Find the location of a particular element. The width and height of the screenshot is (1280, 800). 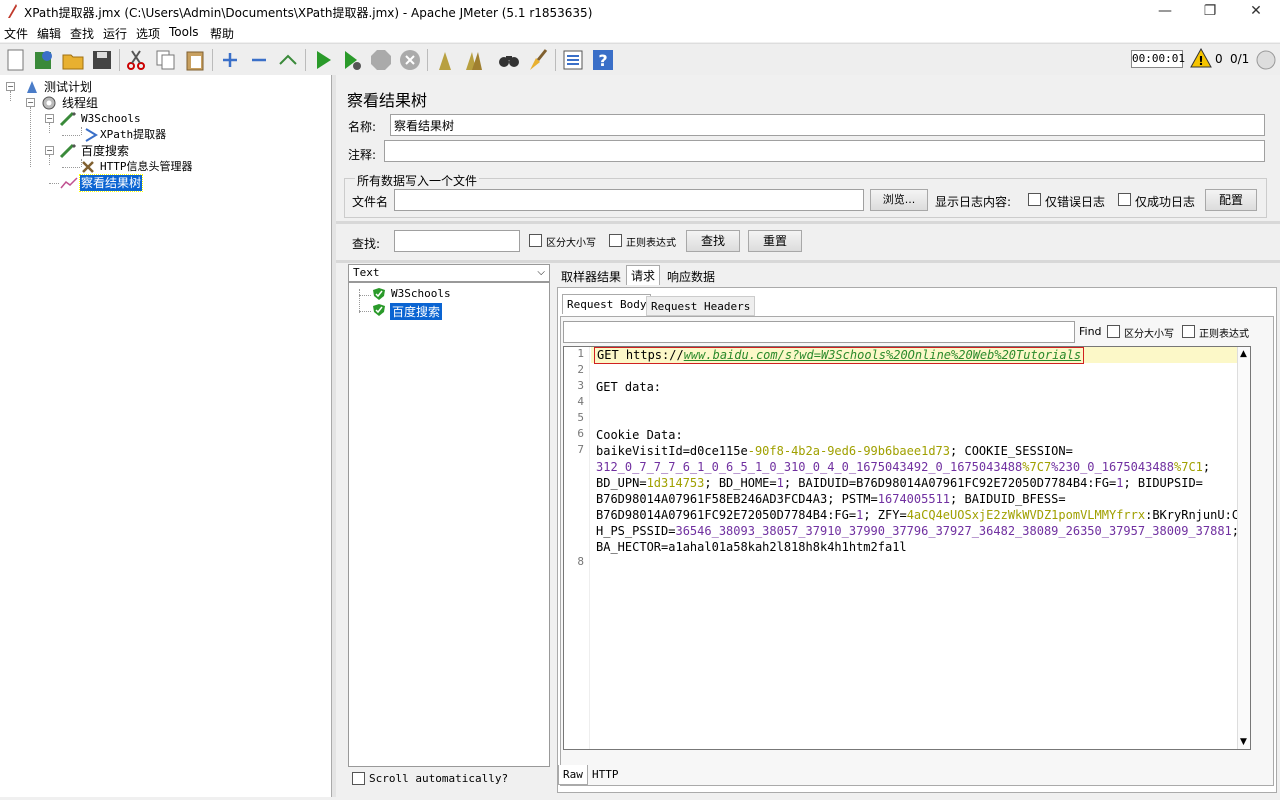

search-input is located at coordinates (457, 241).